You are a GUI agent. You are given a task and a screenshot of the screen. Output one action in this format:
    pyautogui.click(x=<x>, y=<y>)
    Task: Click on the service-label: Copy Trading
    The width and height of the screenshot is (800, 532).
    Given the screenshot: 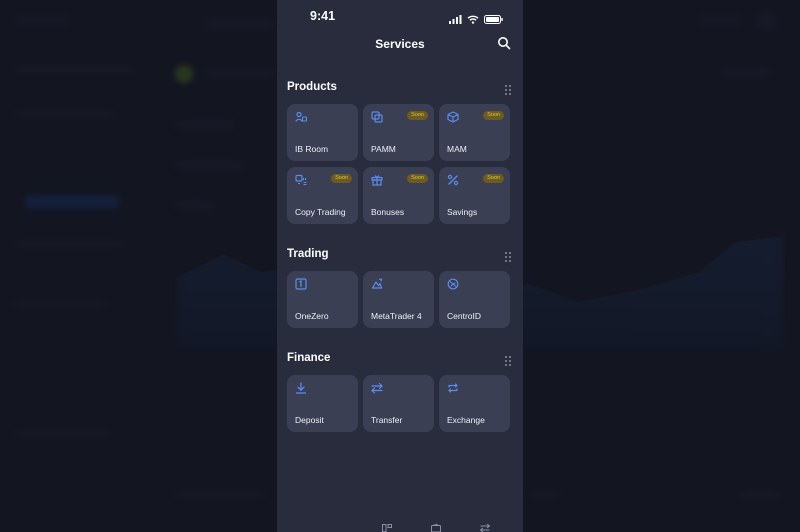 What is the action you would take?
    pyautogui.click(x=320, y=212)
    